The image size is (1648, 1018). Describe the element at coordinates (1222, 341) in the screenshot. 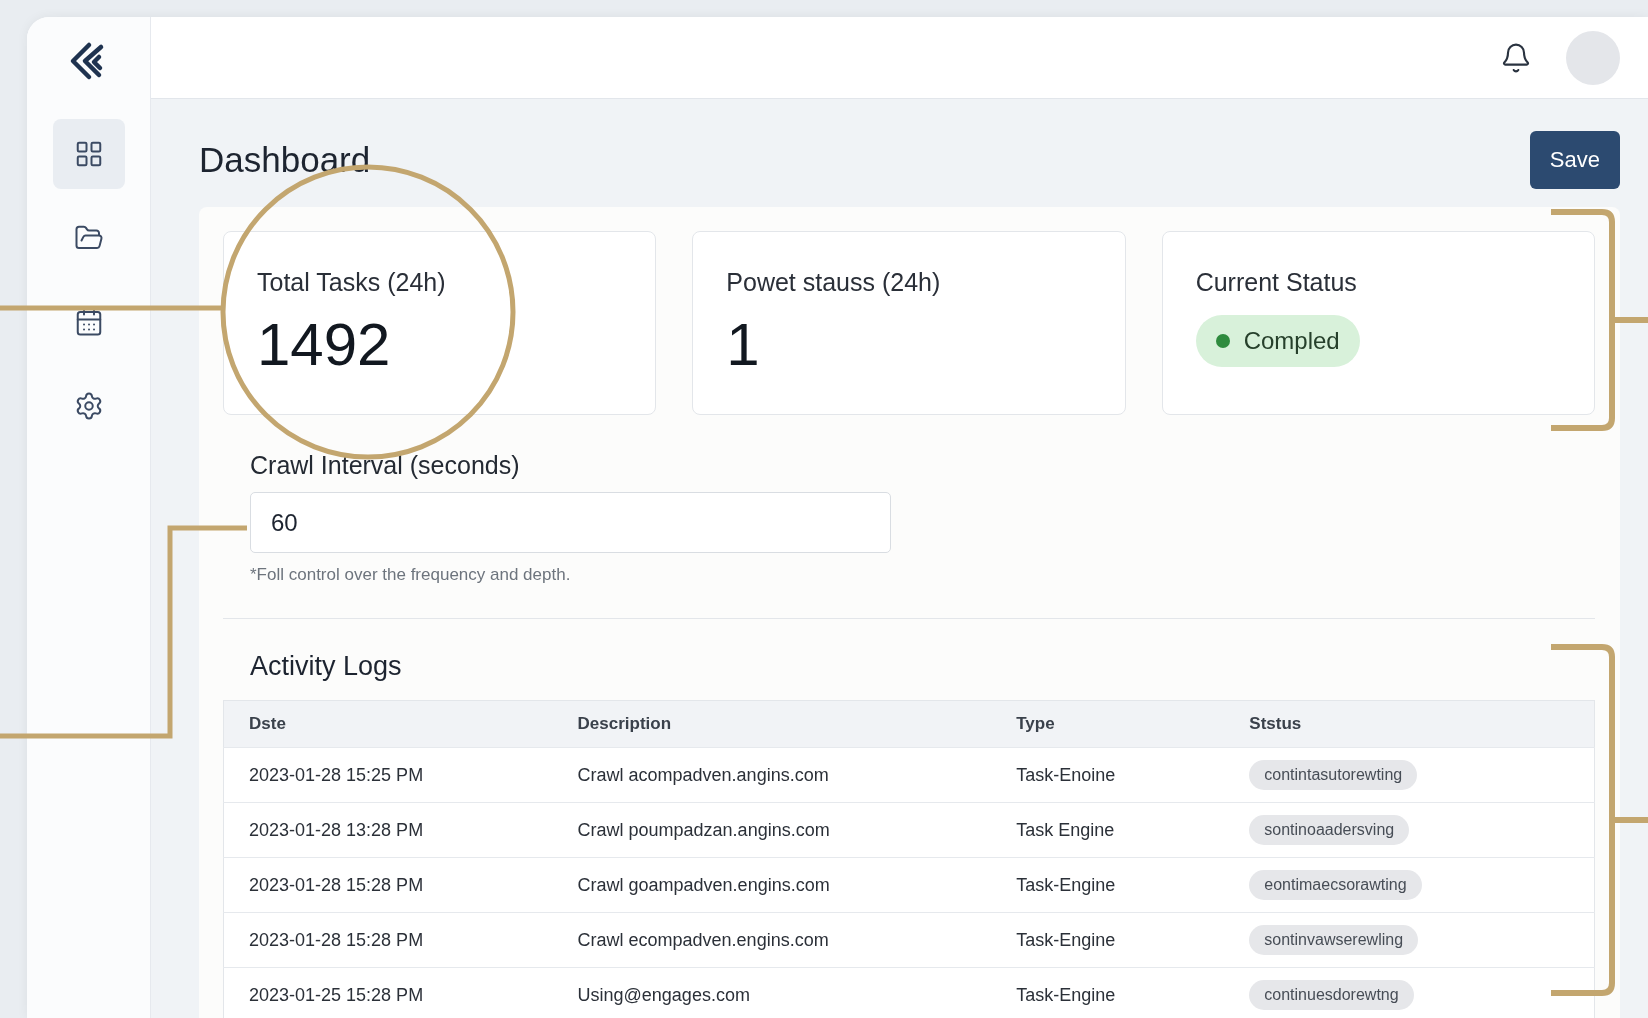

I see `status-dot` at that location.